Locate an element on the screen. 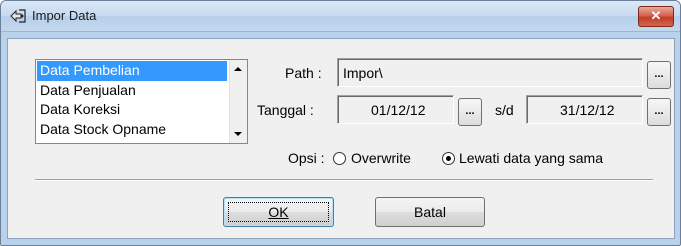  date-to-field: 31/12/12 is located at coordinates (584, 109).